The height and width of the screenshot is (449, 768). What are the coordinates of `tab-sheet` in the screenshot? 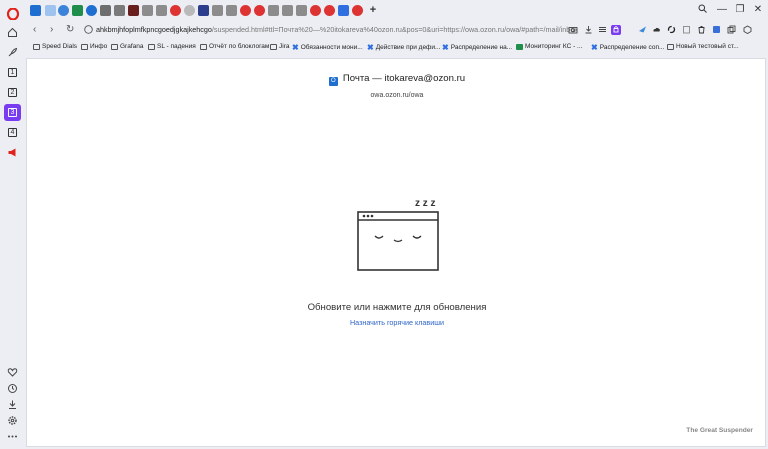 It's located at (77, 10).